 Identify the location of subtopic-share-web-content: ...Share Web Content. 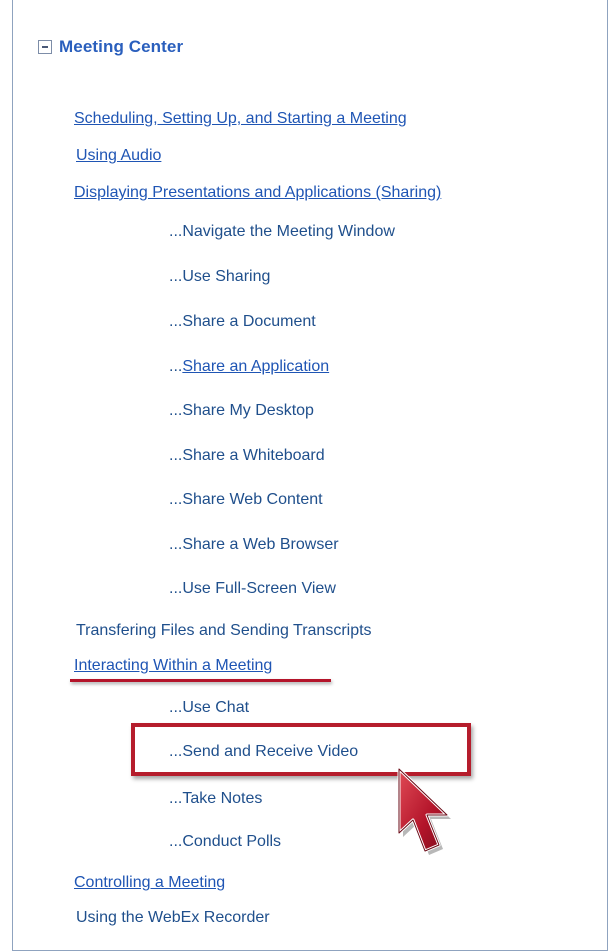
(246, 500).